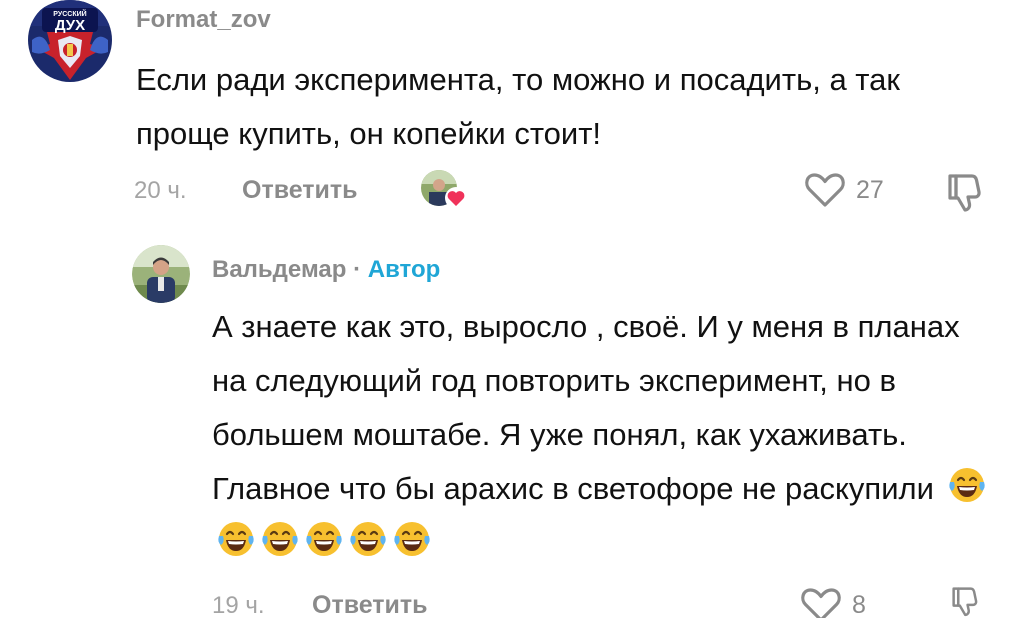  Describe the element at coordinates (444, 190) in the screenshot. I see `author-liked-badge` at that location.